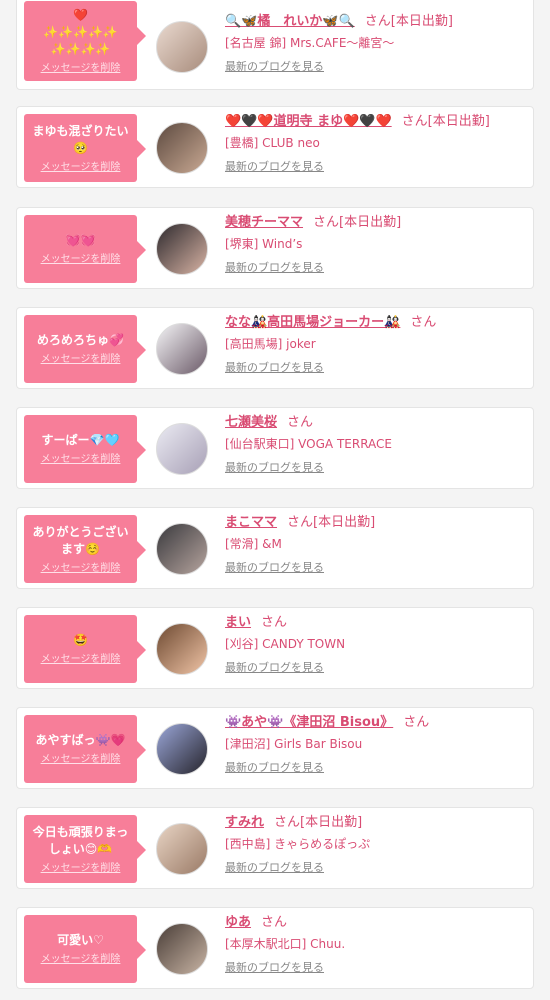 The width and height of the screenshot is (550, 1000). Describe the element at coordinates (290, 21) in the screenshot. I see `cast-name-link: 🔍🦋橘 れいか🦋🔍` at that location.